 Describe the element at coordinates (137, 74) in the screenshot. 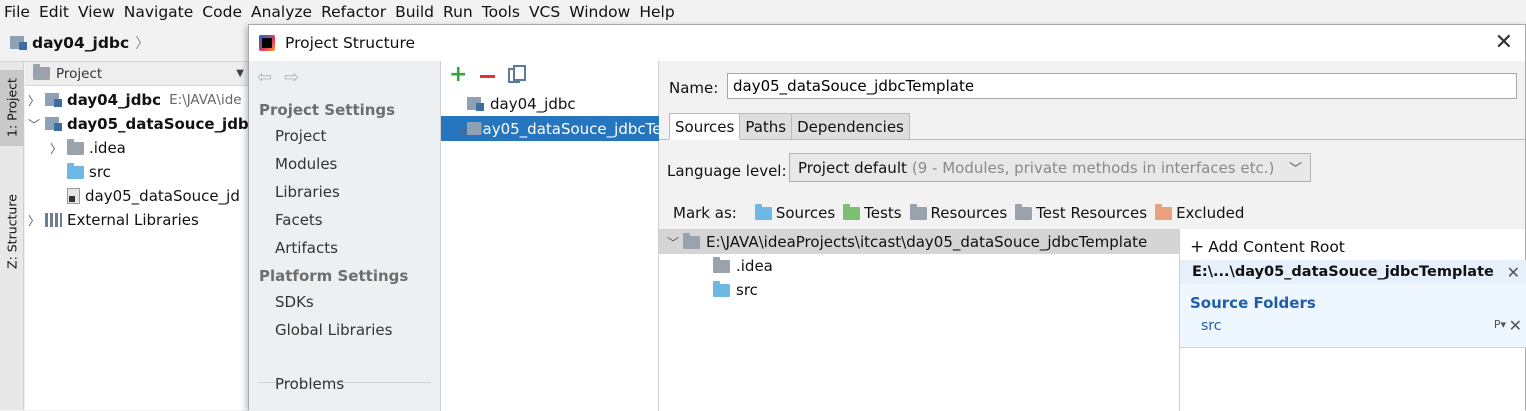

I see `project-panel-header: Project ▼` at that location.